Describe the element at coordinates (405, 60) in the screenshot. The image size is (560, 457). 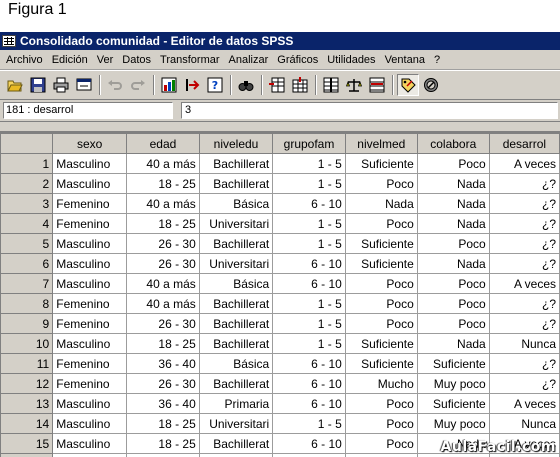
I see `menu-ventana: Ventana` at that location.